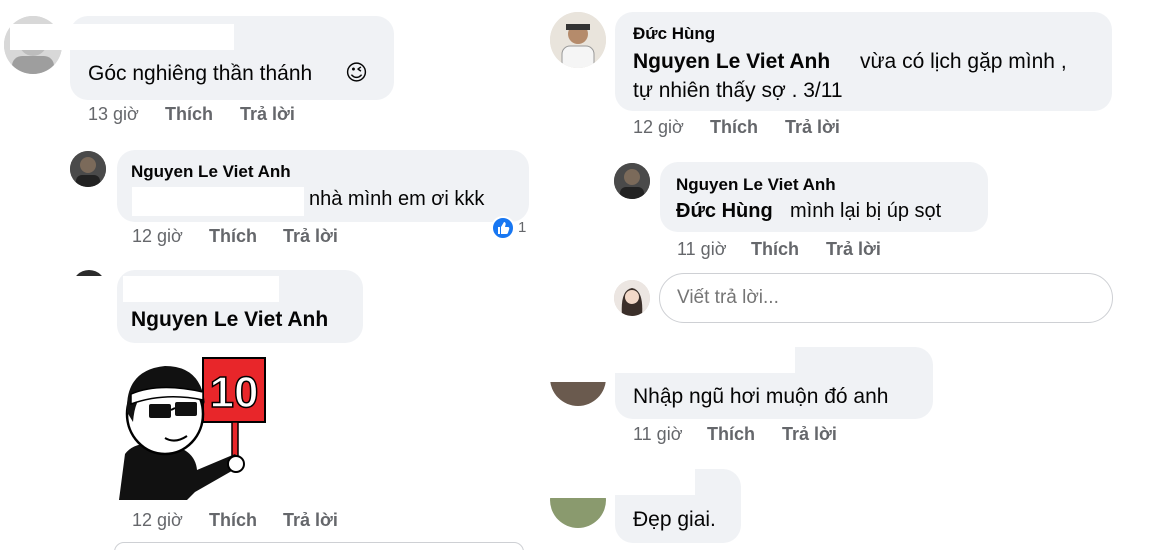 This screenshot has height=550, width=1166. What do you see at coordinates (632, 298) in the screenshot?
I see `current-user-avatar` at bounding box center [632, 298].